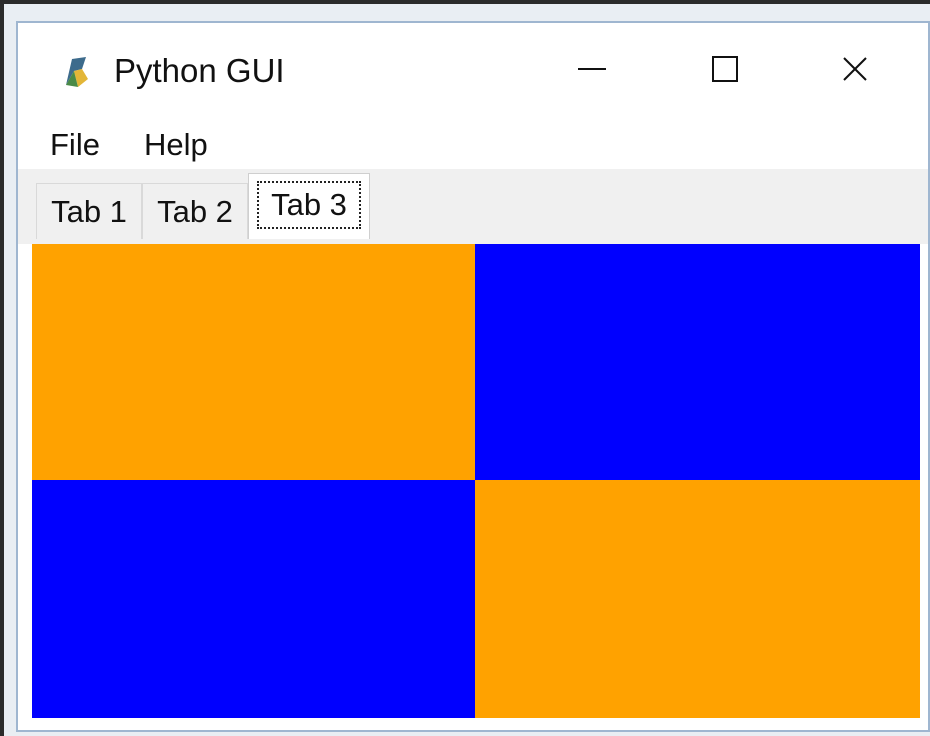 This screenshot has height=736, width=930. What do you see at coordinates (78, 72) in the screenshot?
I see `python-feather-icon` at bounding box center [78, 72].